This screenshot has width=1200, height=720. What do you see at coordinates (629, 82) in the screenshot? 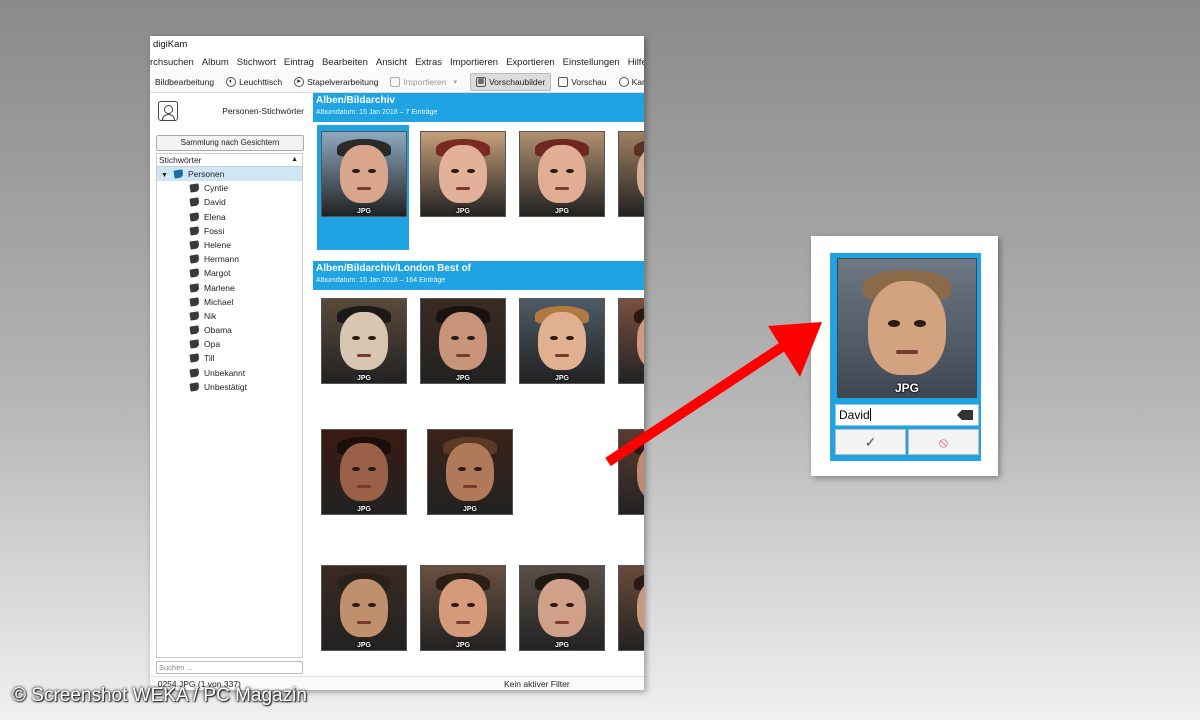
I see `karte-button: Karte` at bounding box center [629, 82].